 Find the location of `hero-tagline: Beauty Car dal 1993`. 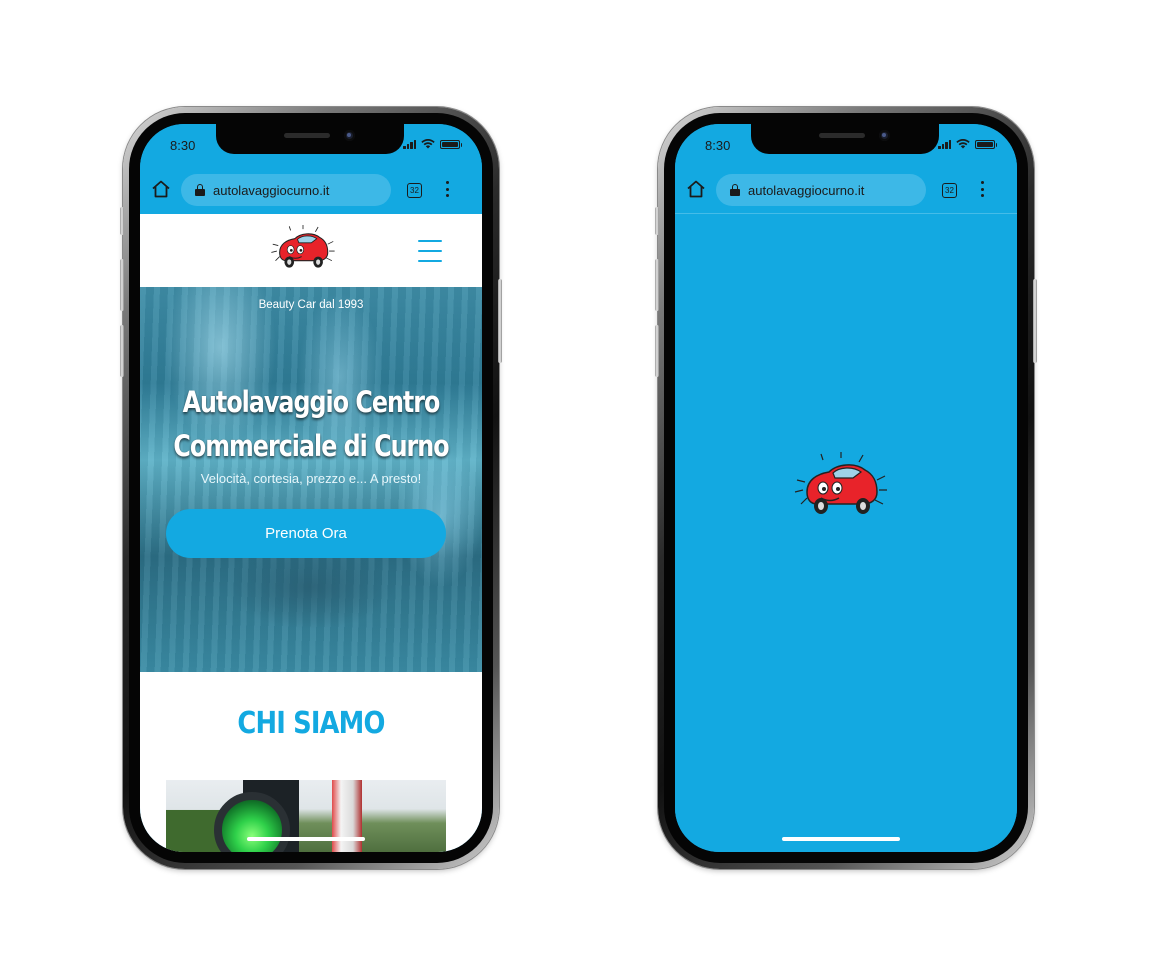

hero-tagline: Beauty Car dal 1993 is located at coordinates (311, 305).